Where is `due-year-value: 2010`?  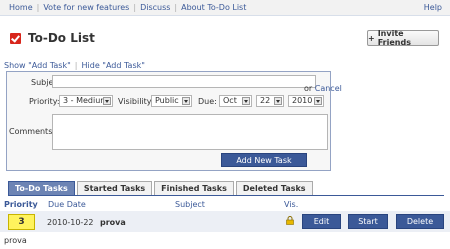
due-year-value: 2010 is located at coordinates (302, 100).